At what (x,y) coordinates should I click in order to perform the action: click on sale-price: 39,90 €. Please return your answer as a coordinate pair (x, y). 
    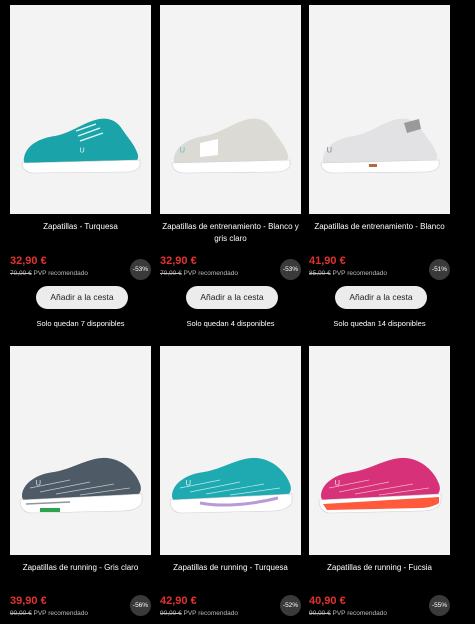
    Looking at the image, I should click on (28, 601).